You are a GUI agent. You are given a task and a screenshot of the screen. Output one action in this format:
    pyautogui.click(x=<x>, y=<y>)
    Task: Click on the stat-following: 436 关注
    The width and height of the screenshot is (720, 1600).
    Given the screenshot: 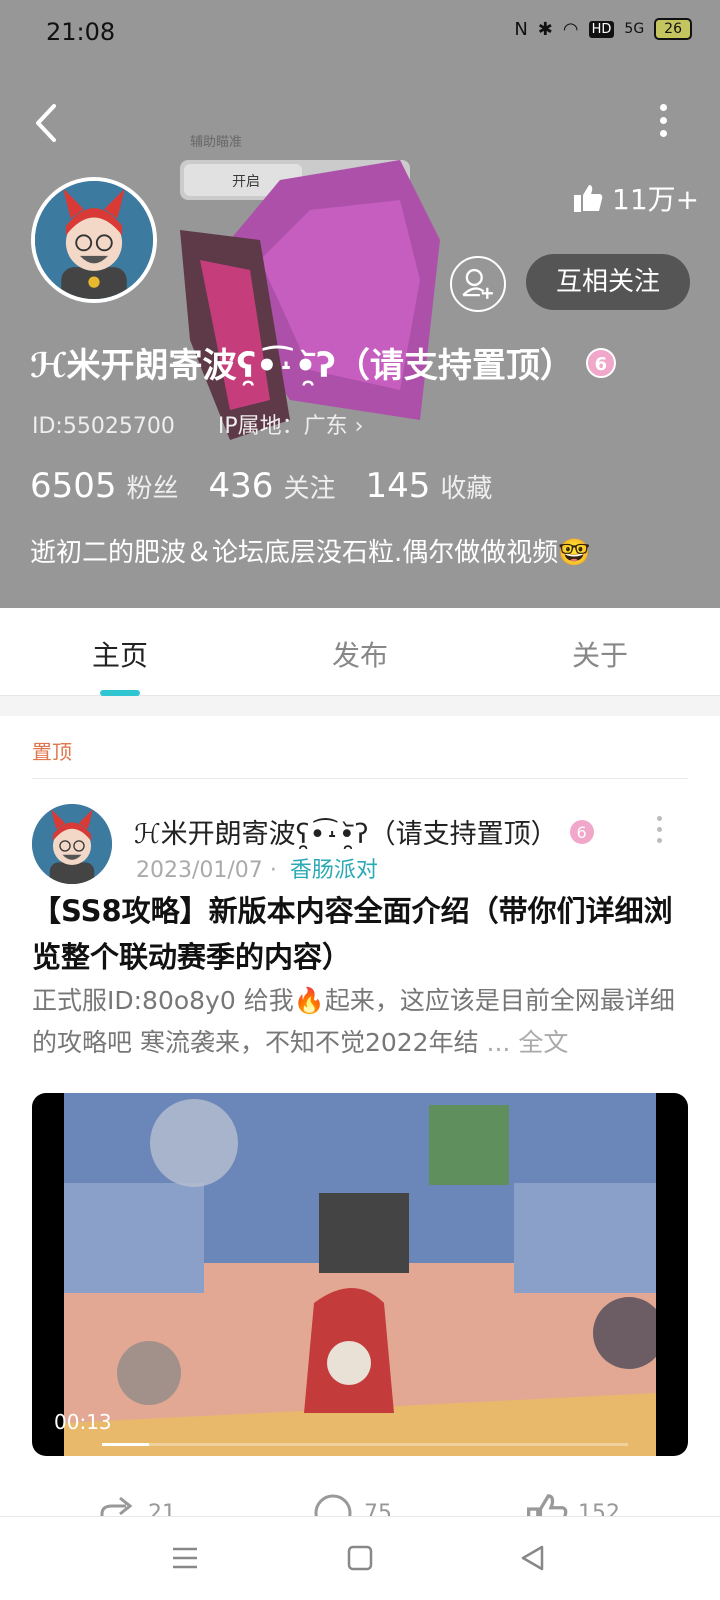 What is the action you would take?
    pyautogui.click(x=272, y=486)
    